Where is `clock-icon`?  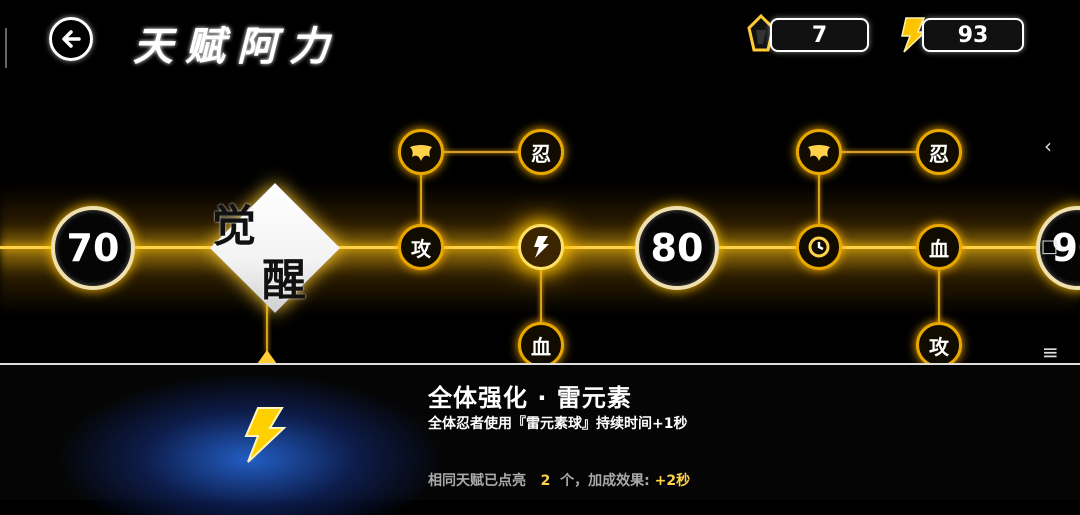 clock-icon is located at coordinates (819, 247).